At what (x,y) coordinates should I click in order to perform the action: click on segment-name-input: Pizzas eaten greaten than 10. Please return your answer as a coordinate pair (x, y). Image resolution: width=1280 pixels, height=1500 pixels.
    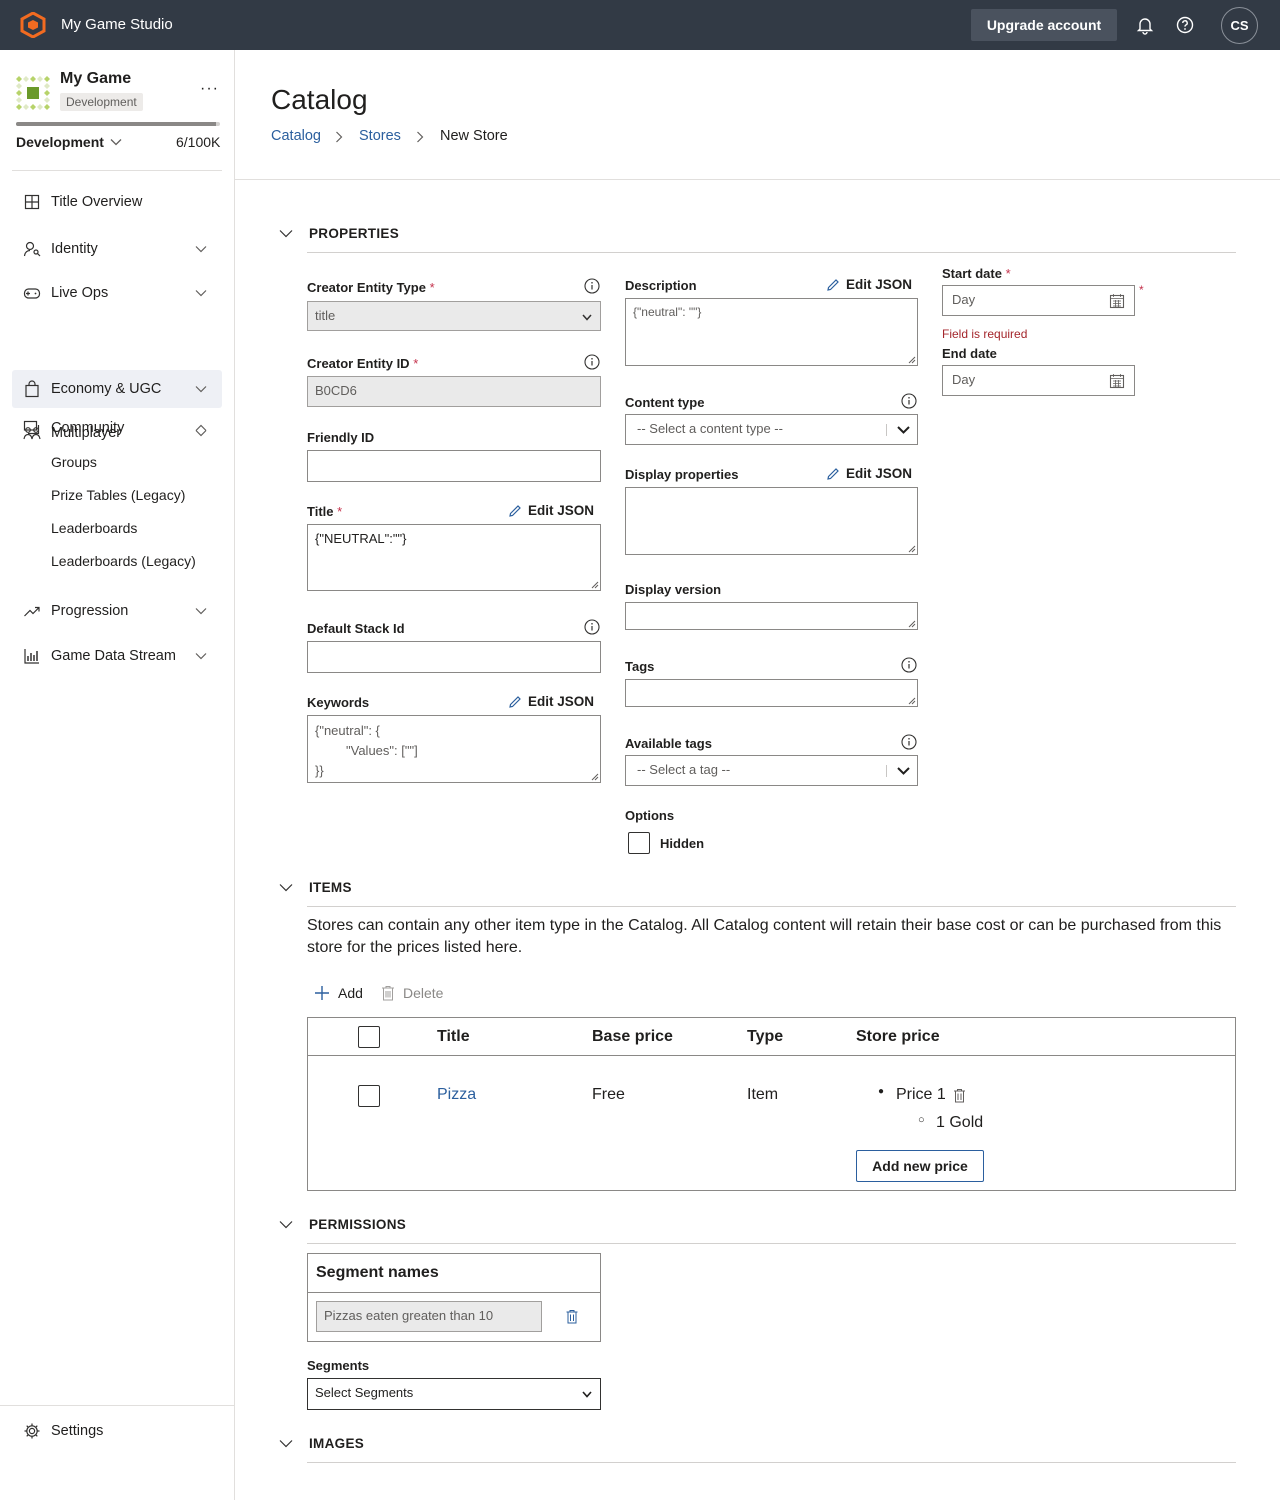
    Looking at the image, I should click on (429, 1316).